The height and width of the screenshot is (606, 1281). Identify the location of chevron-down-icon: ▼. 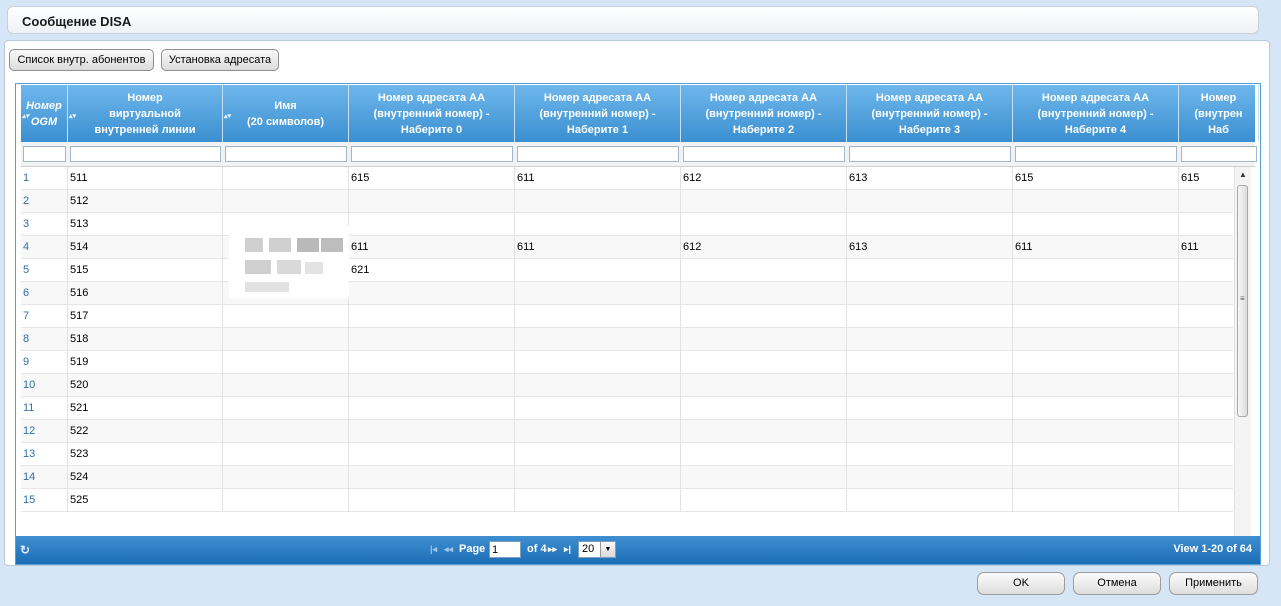
(607, 549).